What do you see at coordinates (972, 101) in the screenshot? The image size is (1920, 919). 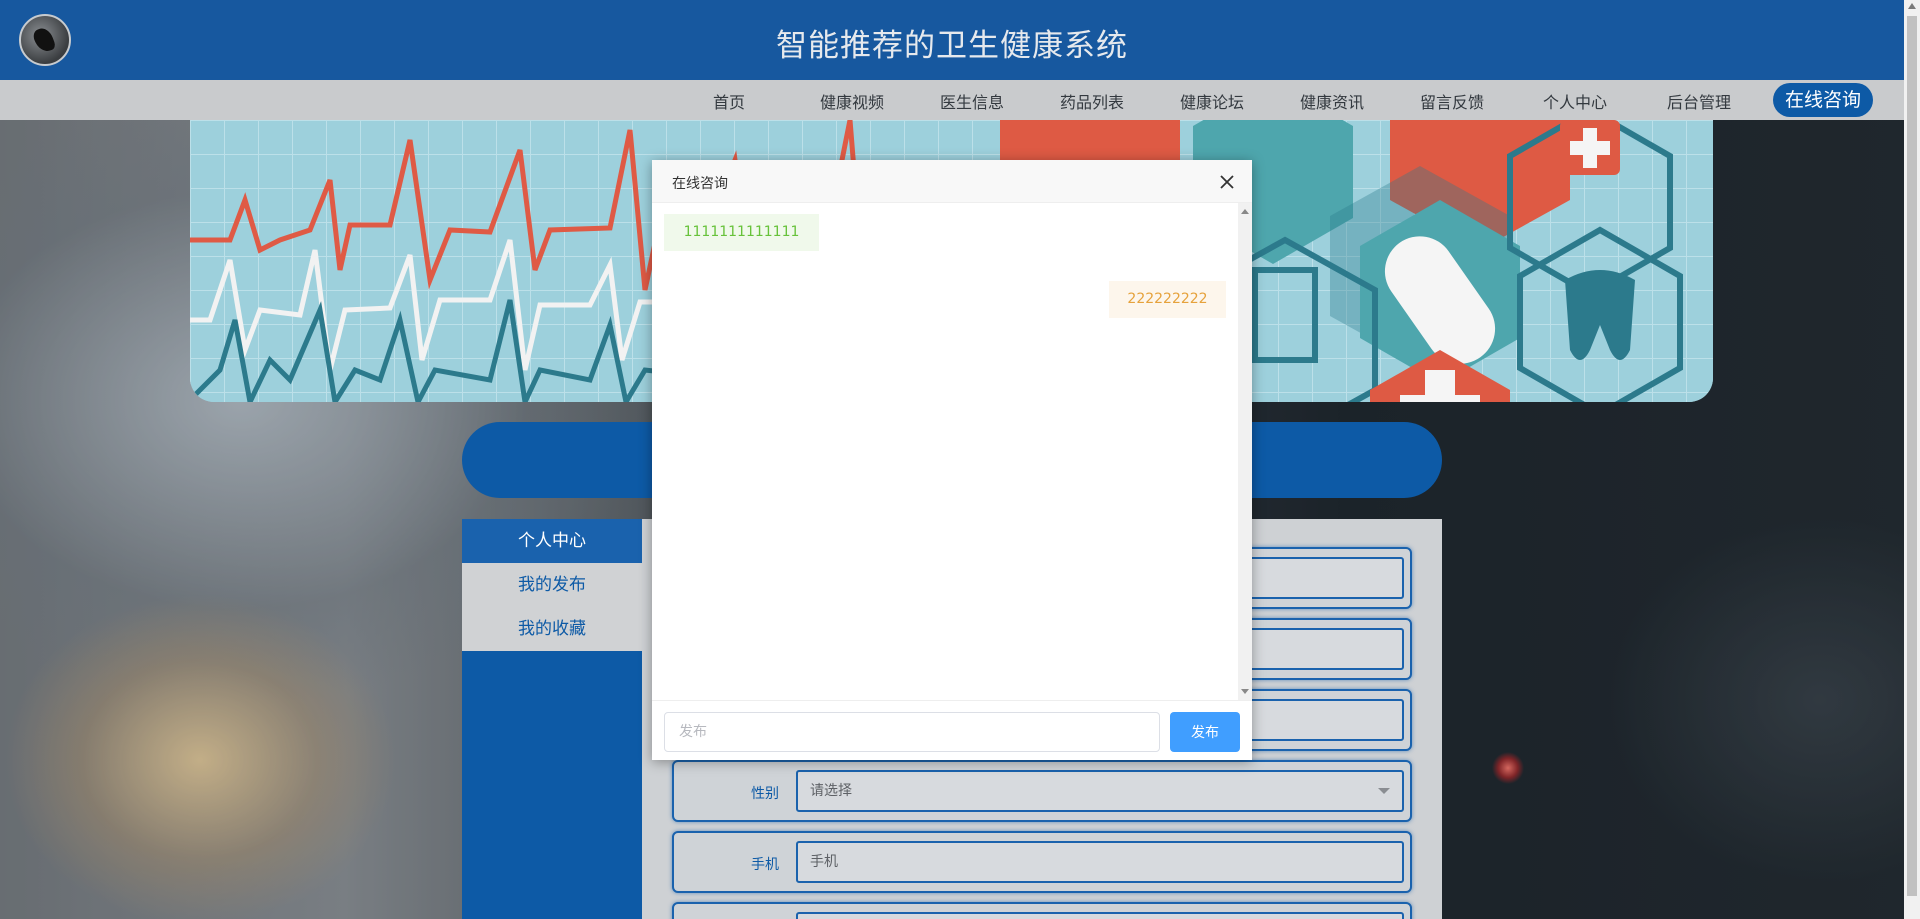 I see `nav-doctor-info: 医生信息` at bounding box center [972, 101].